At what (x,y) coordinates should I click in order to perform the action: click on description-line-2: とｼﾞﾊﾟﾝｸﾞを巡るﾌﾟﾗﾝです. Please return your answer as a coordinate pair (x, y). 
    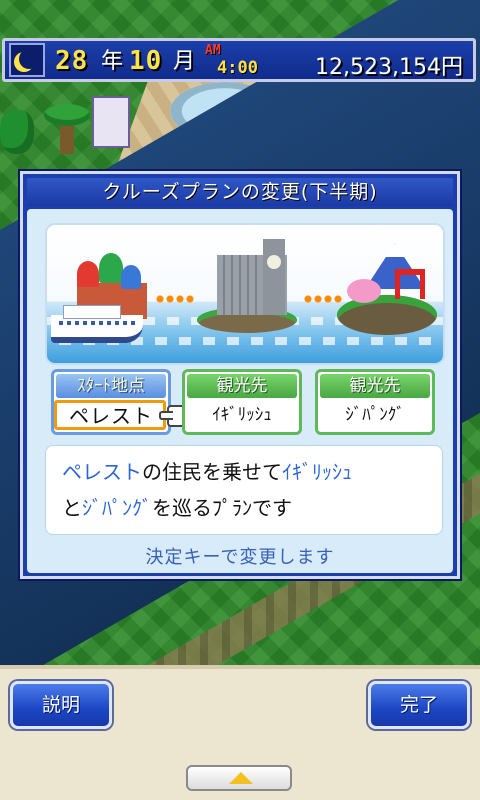
    Looking at the image, I should click on (177, 508).